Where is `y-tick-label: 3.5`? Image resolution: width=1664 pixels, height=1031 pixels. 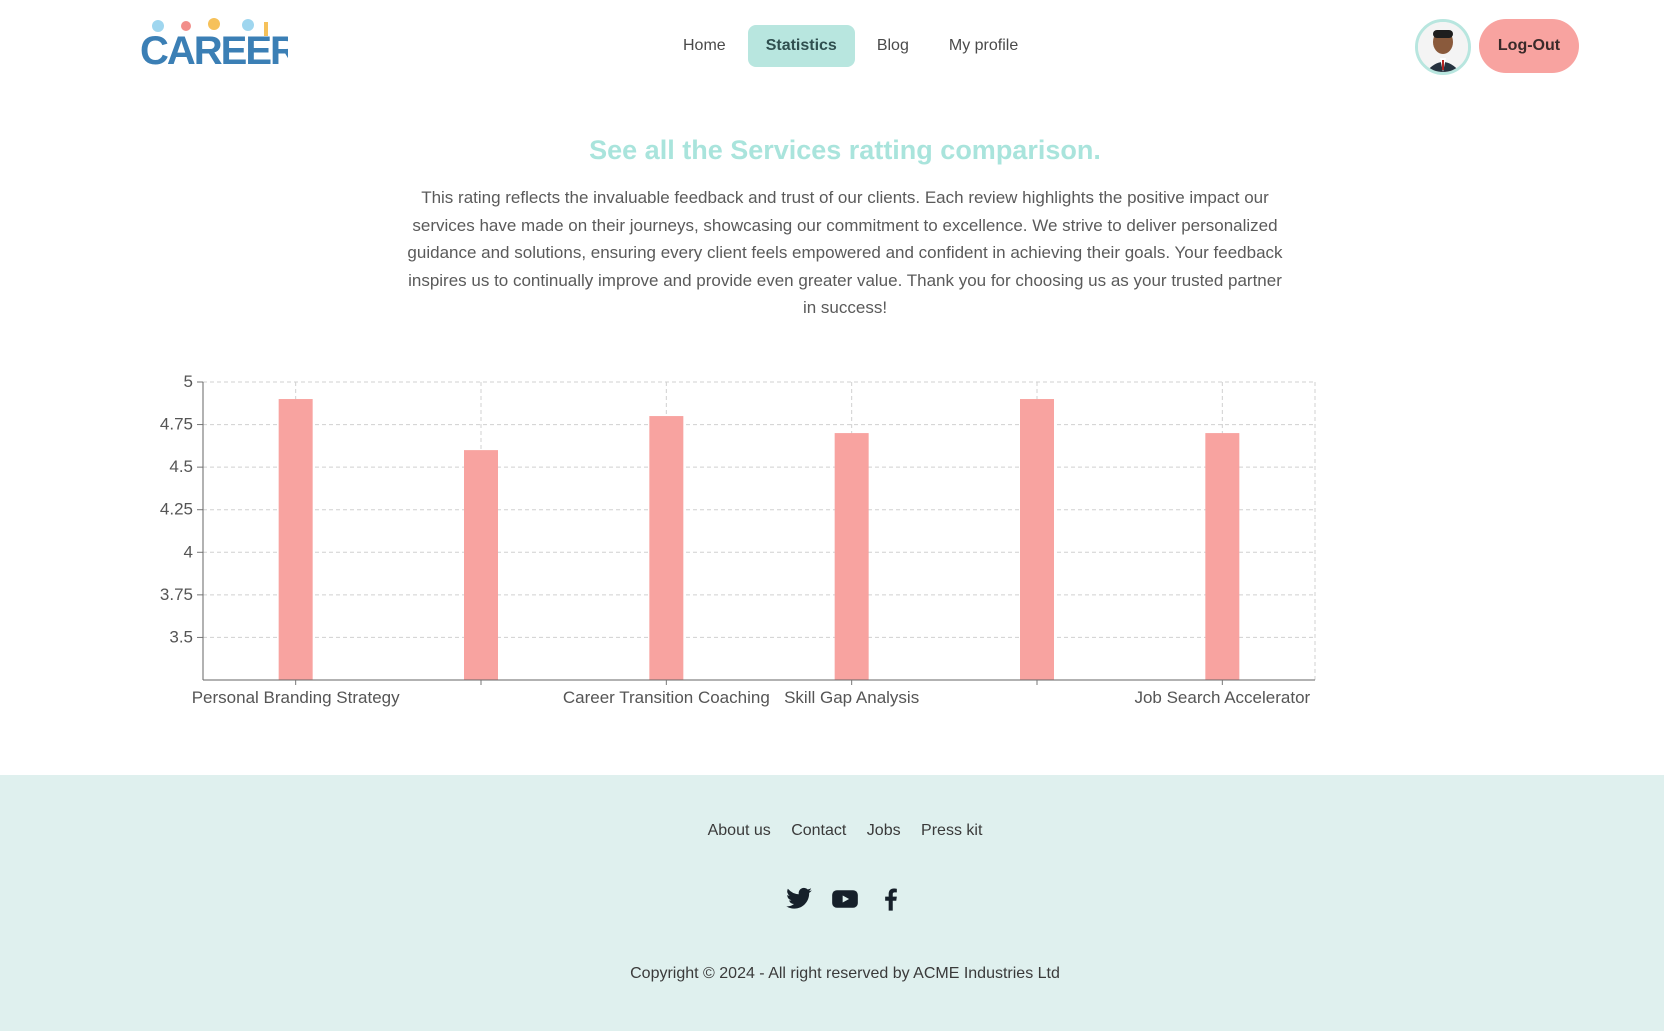
y-tick-label: 3.5 is located at coordinates (181, 636).